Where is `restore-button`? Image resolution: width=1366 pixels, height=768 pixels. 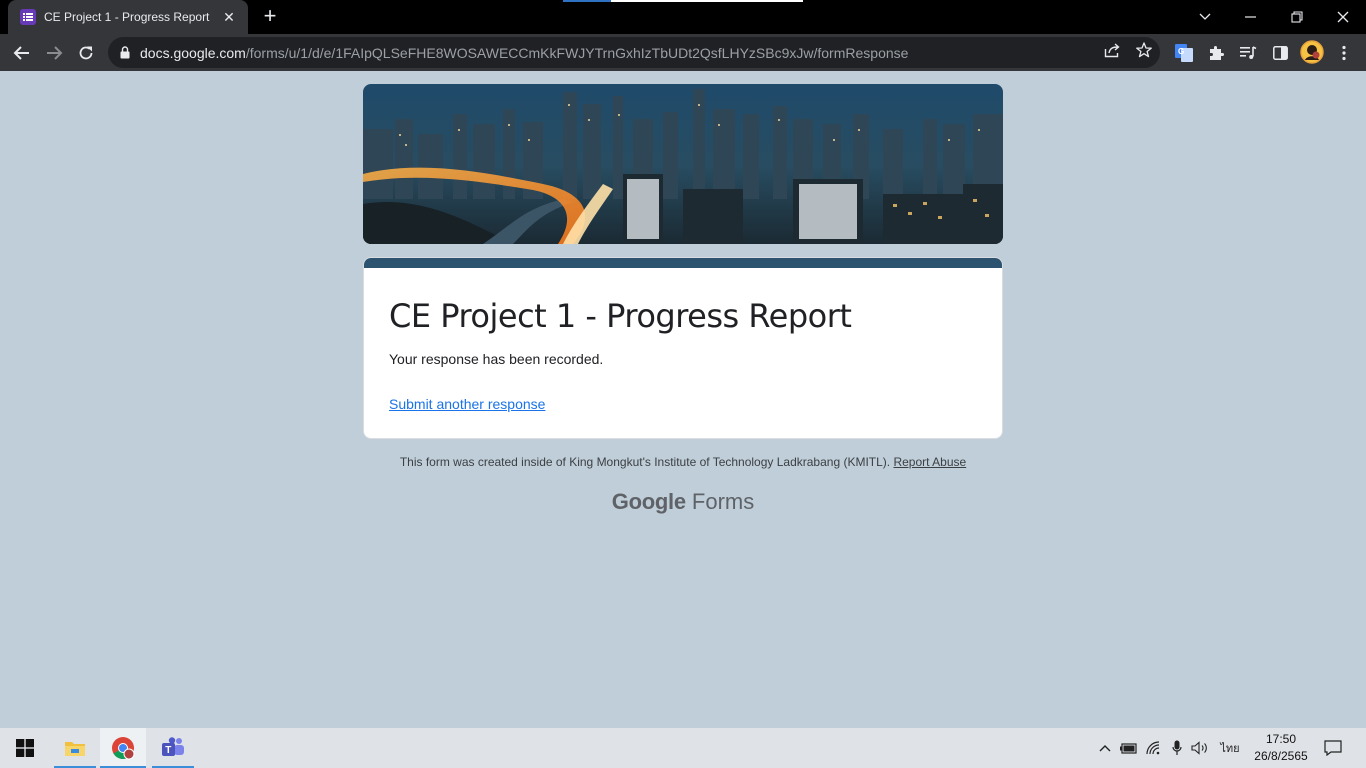
restore-button is located at coordinates (1297, 17).